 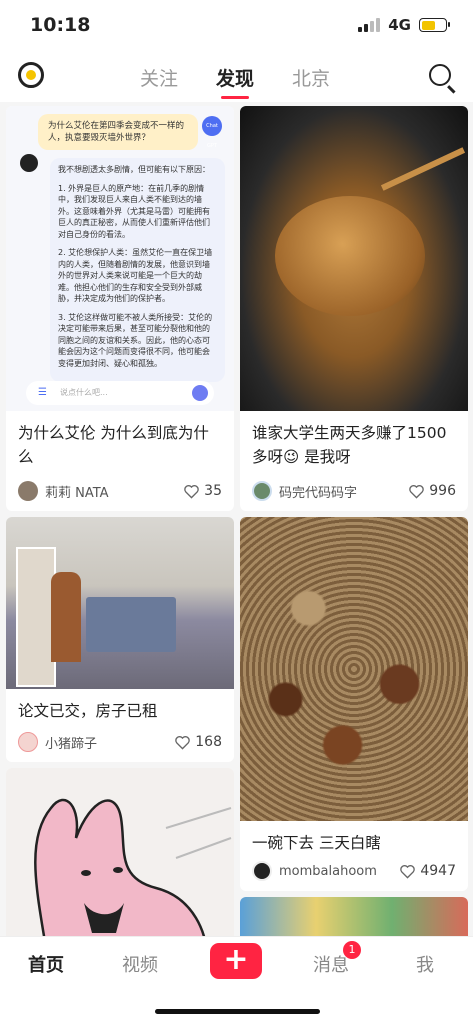 What do you see at coordinates (29, 163) in the screenshot?
I see `openai-logo-icon` at bounding box center [29, 163].